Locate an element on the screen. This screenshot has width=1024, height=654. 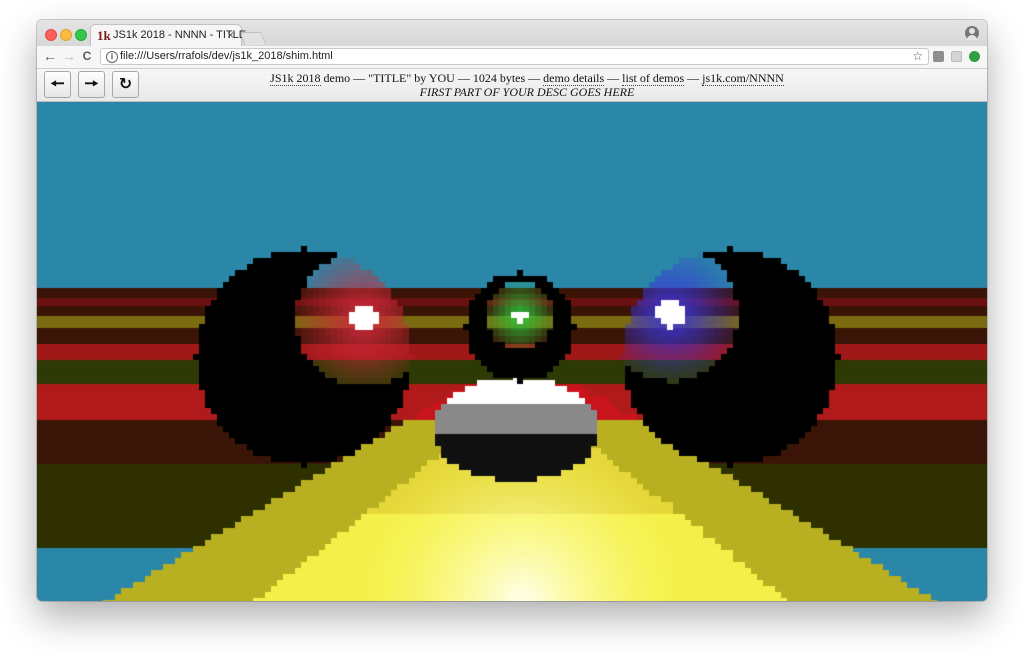
close-window-button is located at coordinates (51, 35).